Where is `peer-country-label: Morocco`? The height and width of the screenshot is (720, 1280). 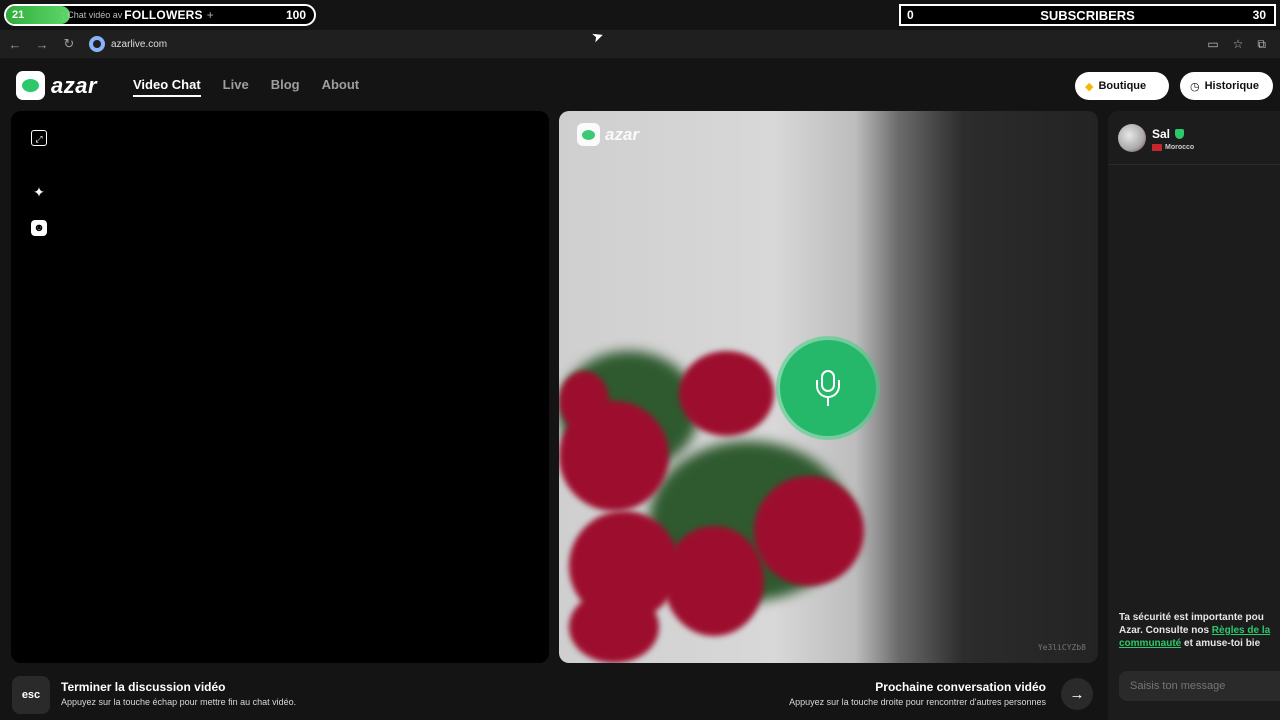 peer-country-label: Morocco is located at coordinates (1180, 147).